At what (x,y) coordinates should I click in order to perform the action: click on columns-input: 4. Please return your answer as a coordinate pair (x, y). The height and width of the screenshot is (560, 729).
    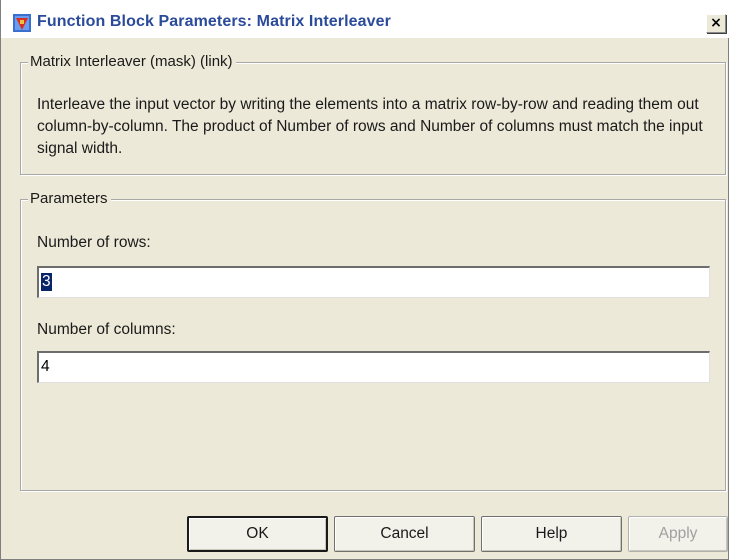
    Looking at the image, I should click on (373, 367).